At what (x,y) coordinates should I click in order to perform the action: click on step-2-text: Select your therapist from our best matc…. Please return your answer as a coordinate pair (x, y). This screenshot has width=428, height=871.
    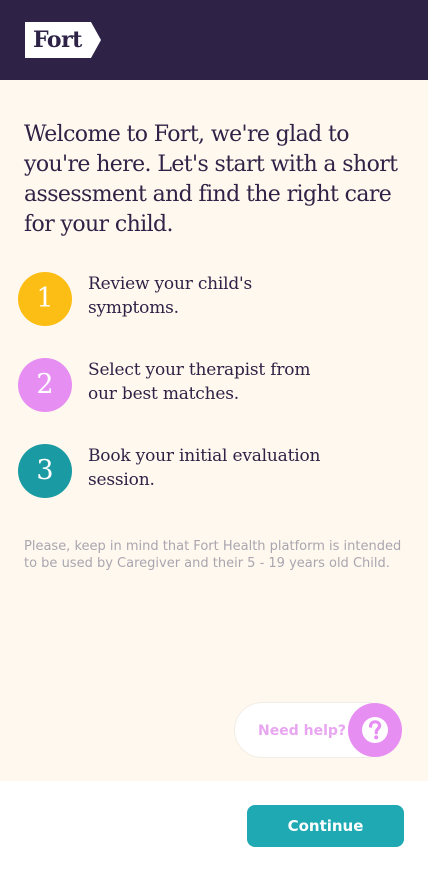
    Looking at the image, I should click on (199, 382).